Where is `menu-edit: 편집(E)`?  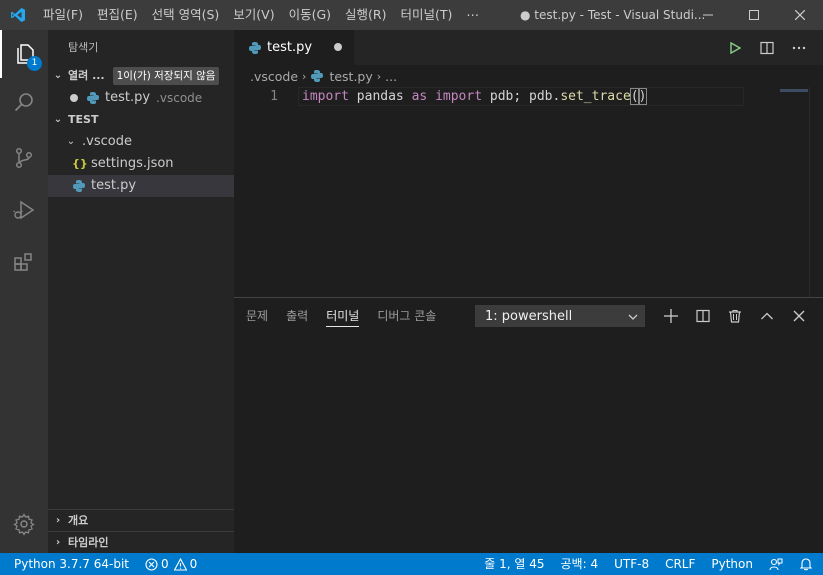 menu-edit: 편집(E) is located at coordinates (117, 15).